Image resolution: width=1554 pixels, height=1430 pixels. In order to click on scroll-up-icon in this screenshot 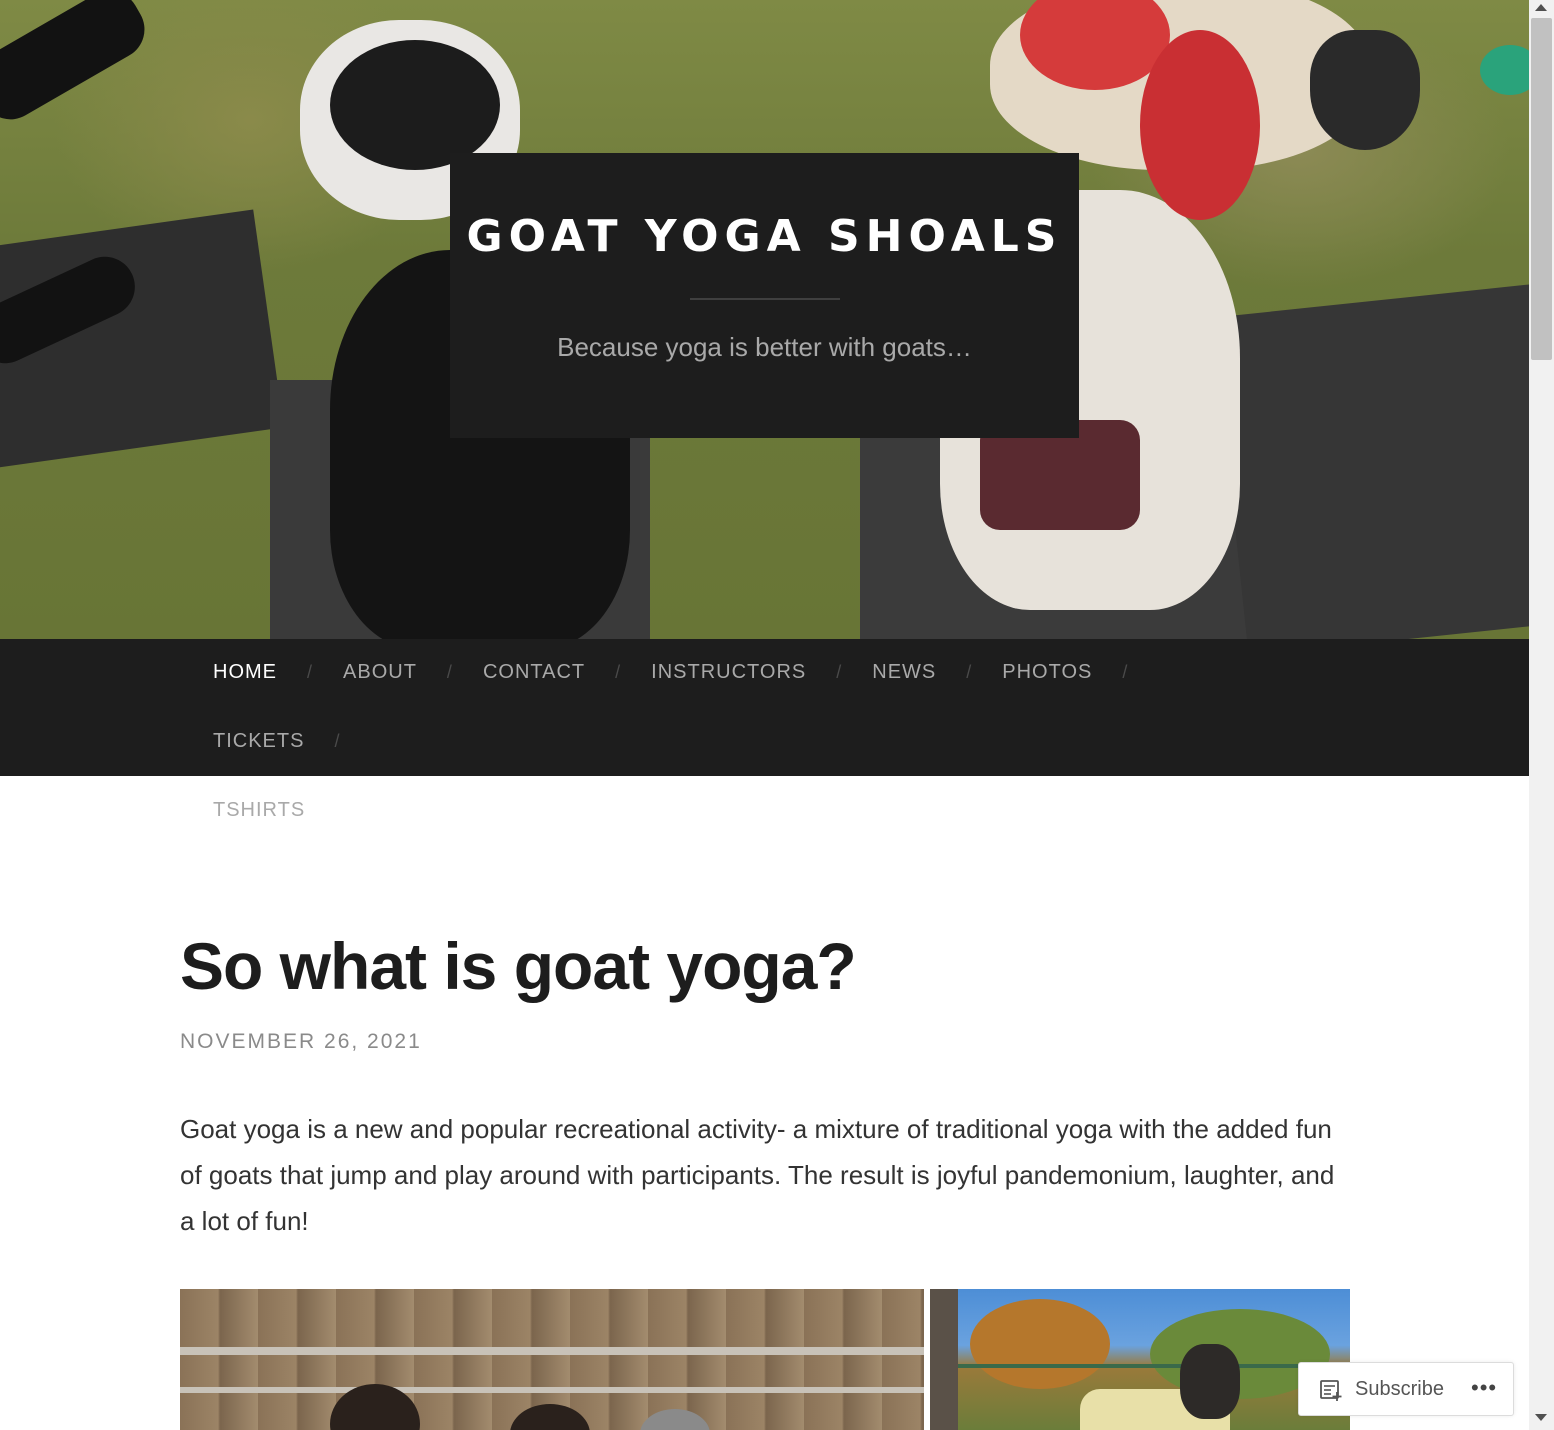, I will do `click(1541, 7)`.